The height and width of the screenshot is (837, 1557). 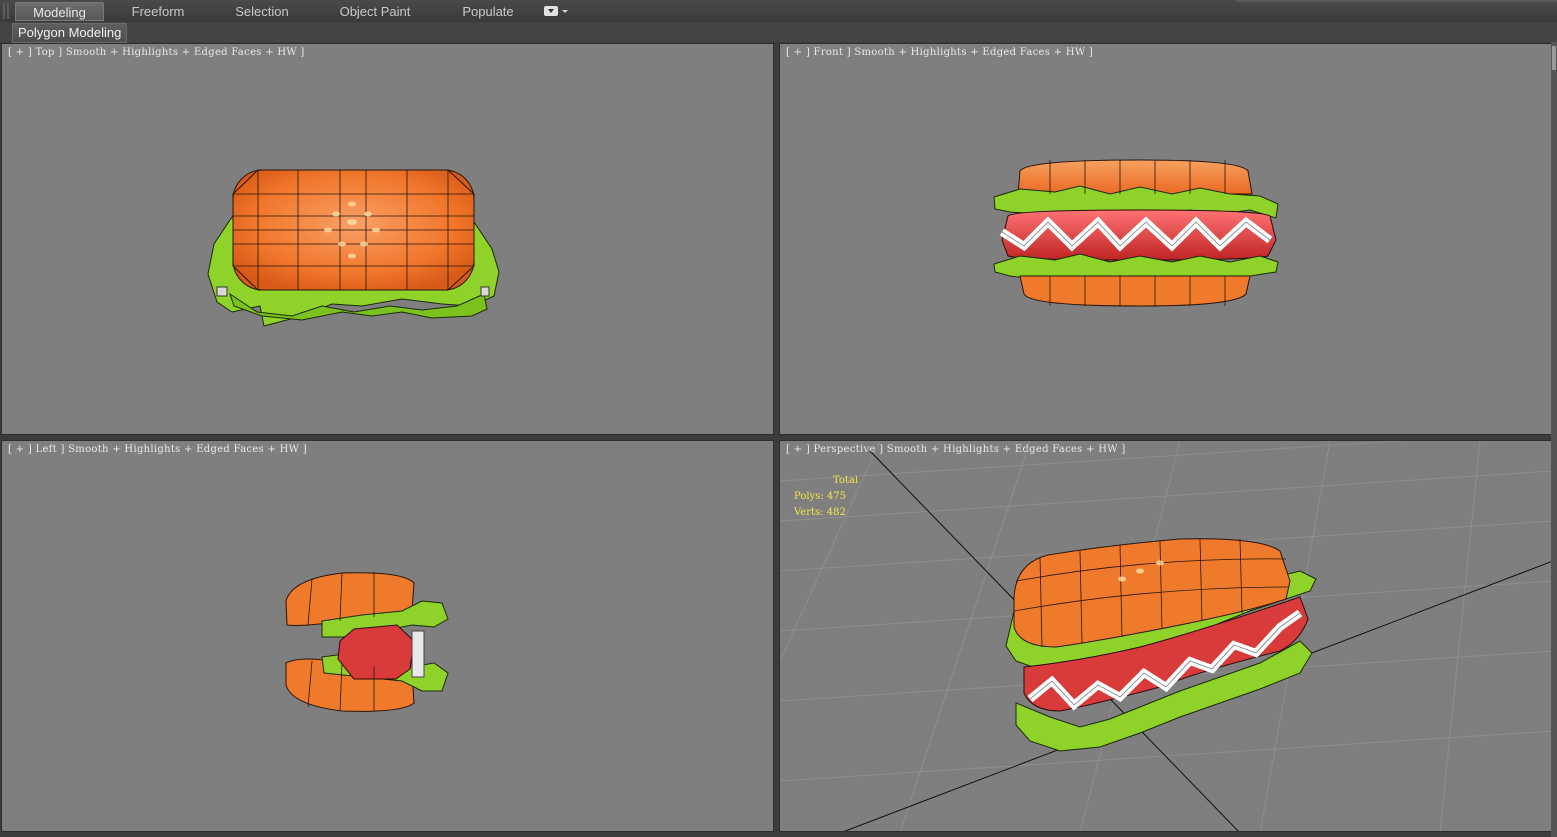 What do you see at coordinates (1554, 439) in the screenshot?
I see `right-scrollbar` at bounding box center [1554, 439].